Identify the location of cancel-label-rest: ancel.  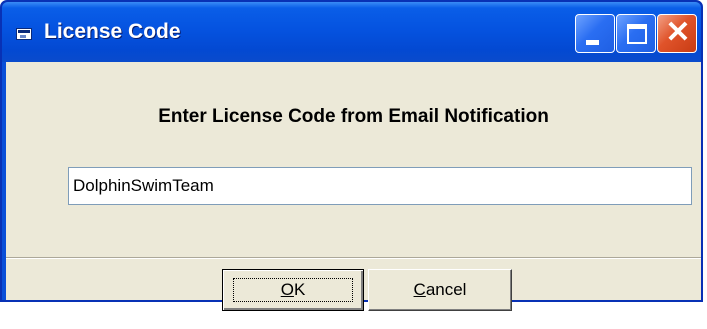
(446, 289).